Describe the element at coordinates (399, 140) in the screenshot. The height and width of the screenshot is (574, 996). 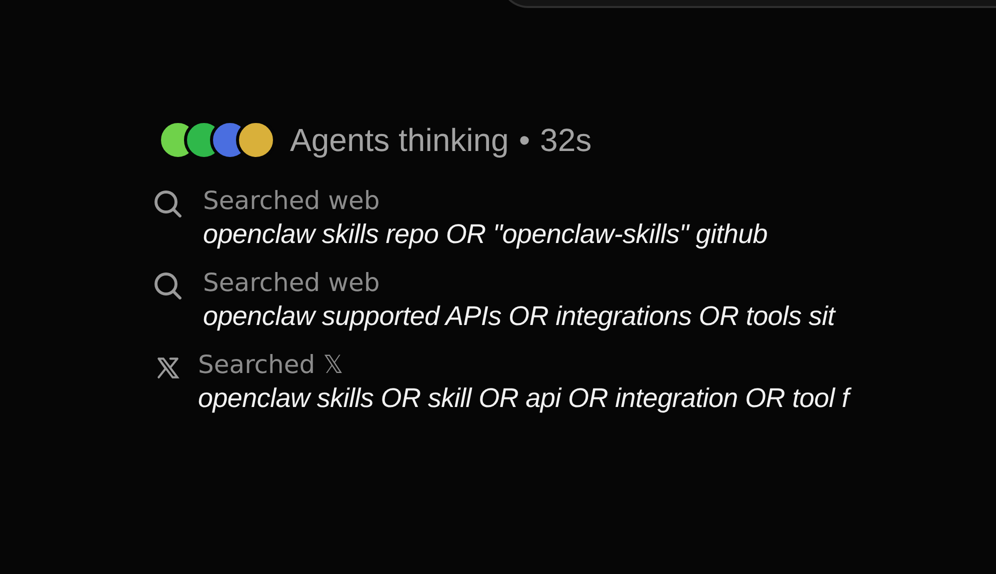
I see `status-label: Agents thinking` at that location.